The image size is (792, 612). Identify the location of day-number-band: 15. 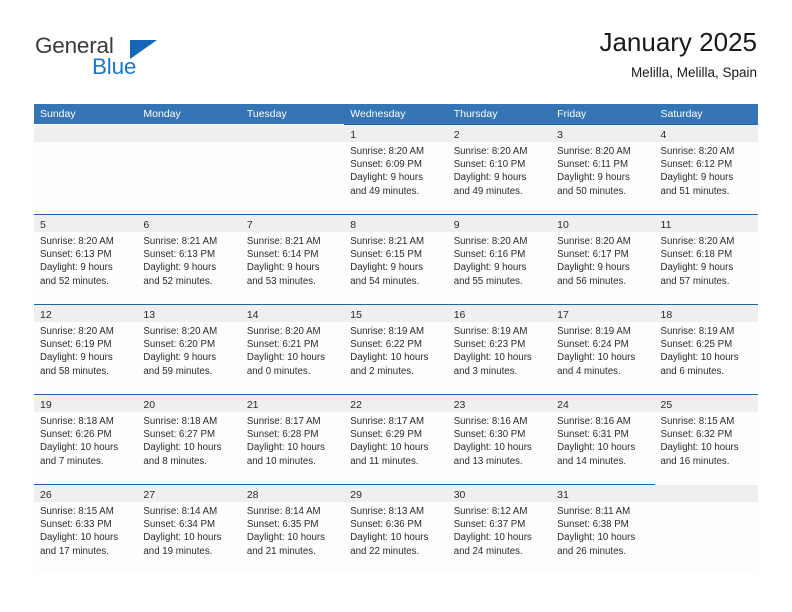
(396, 313).